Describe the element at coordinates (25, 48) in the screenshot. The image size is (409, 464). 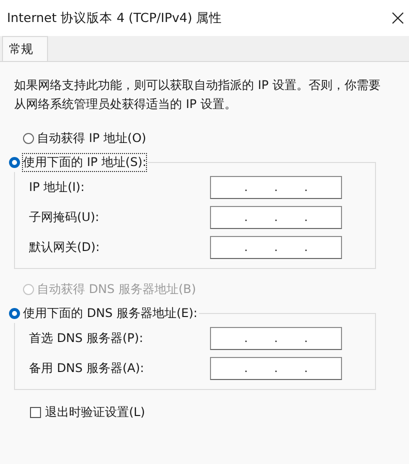
I see `tab: 常规` at that location.